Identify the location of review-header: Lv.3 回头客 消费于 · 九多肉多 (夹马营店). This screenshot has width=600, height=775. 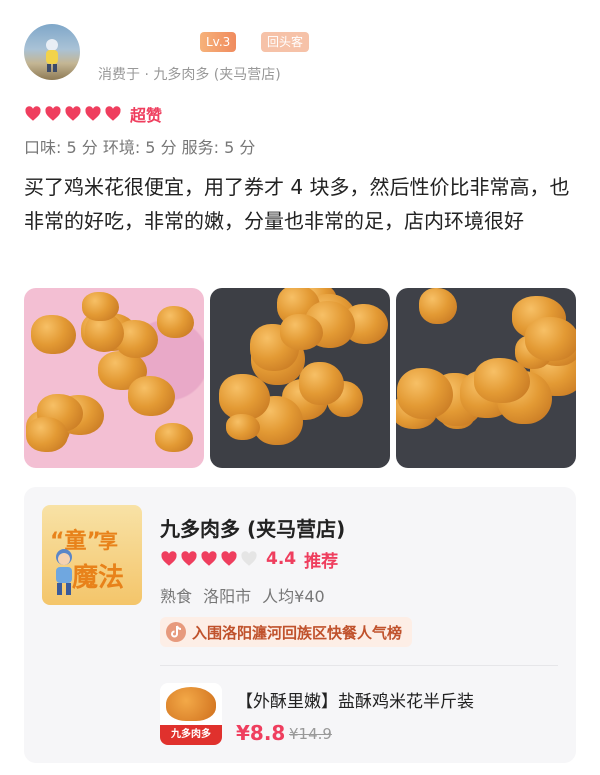
(300, 55).